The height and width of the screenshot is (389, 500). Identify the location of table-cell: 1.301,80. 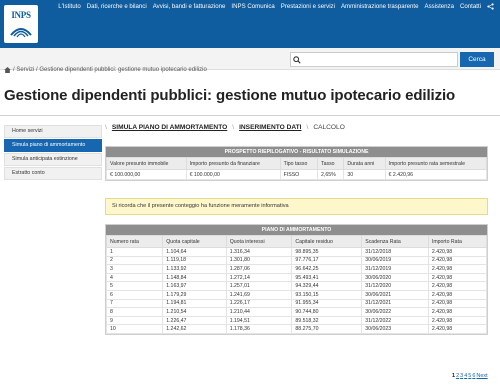
(259, 260).